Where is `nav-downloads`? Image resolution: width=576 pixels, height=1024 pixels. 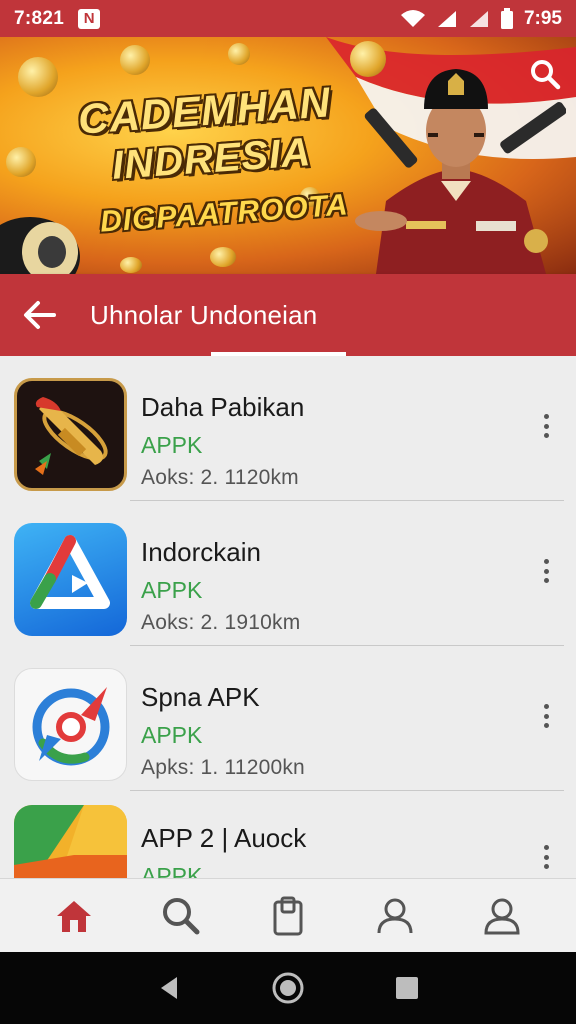 nav-downloads is located at coordinates (288, 916).